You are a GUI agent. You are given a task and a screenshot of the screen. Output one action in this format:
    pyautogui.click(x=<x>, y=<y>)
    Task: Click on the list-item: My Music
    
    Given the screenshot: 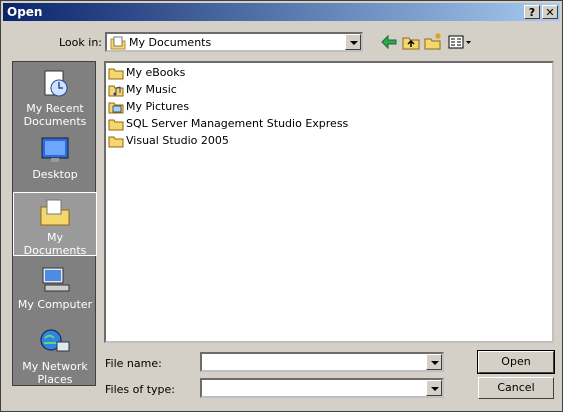 What is the action you would take?
    pyautogui.click(x=142, y=90)
    